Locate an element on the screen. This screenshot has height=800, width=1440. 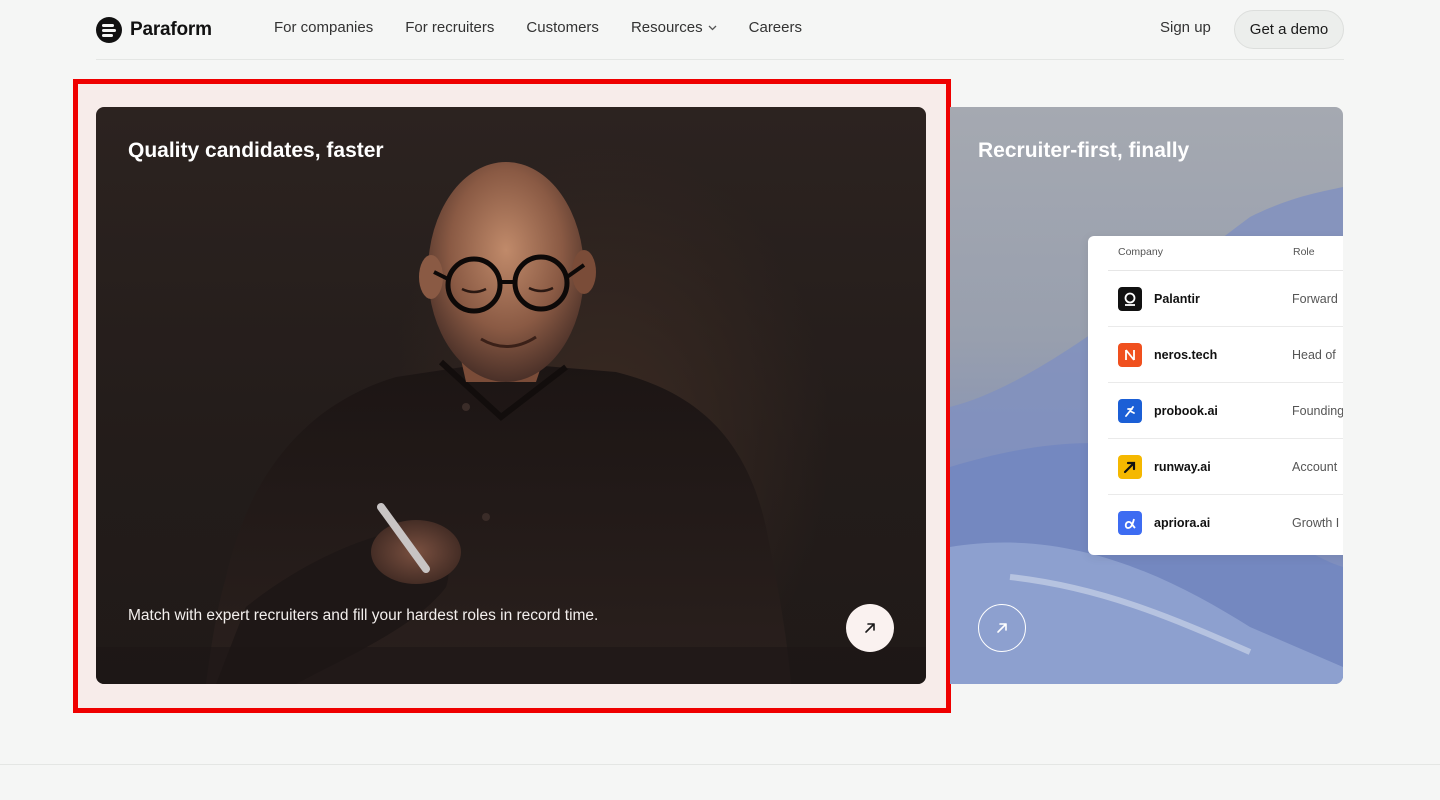
role-name: Forward is located at coordinates (1315, 299).